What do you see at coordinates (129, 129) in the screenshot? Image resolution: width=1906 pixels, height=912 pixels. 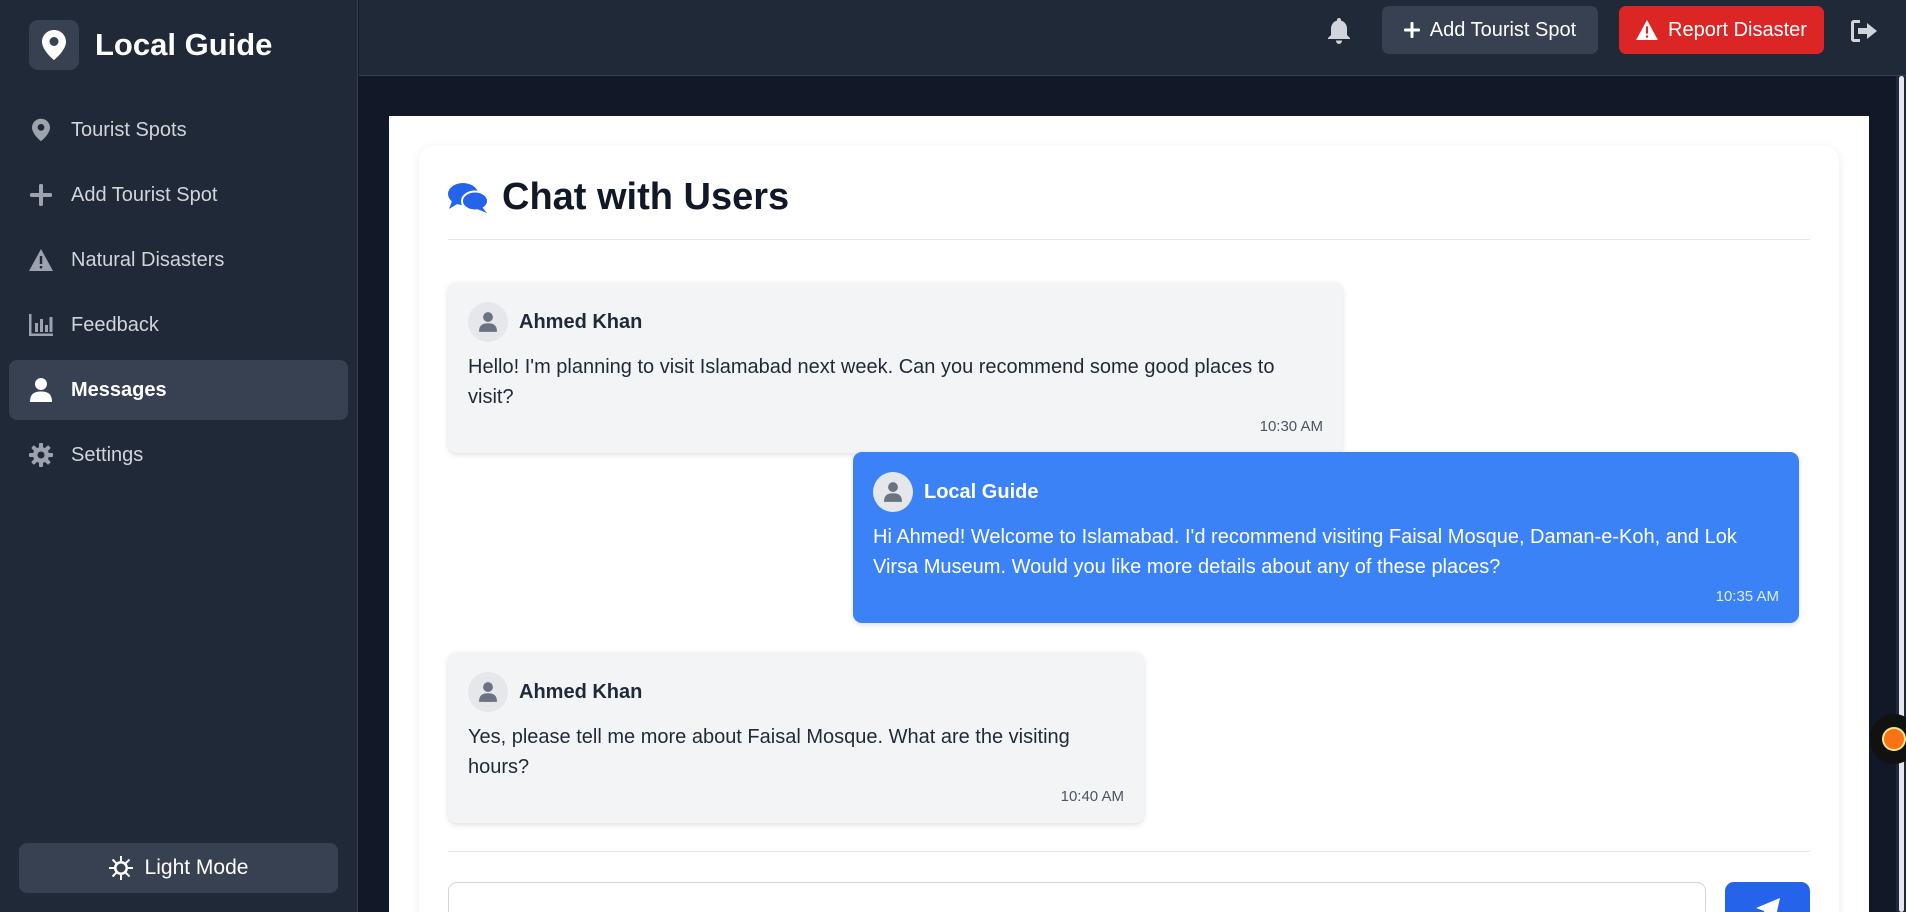 I see `sidebar-item-label: Tourist Spots` at bounding box center [129, 129].